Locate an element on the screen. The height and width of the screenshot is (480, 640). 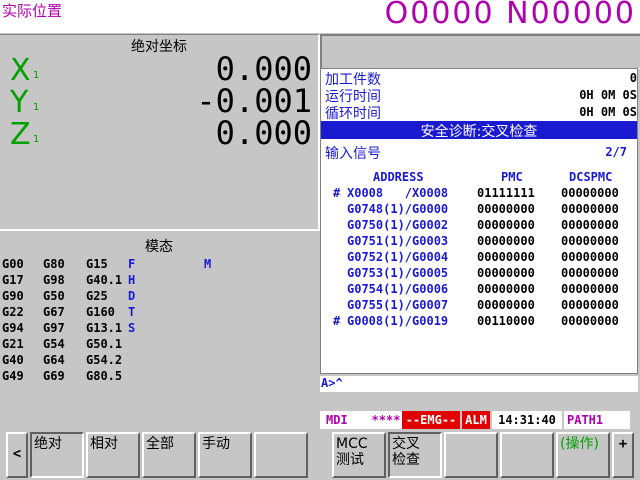
modal-gcode: G40 is located at coordinates (13, 360).